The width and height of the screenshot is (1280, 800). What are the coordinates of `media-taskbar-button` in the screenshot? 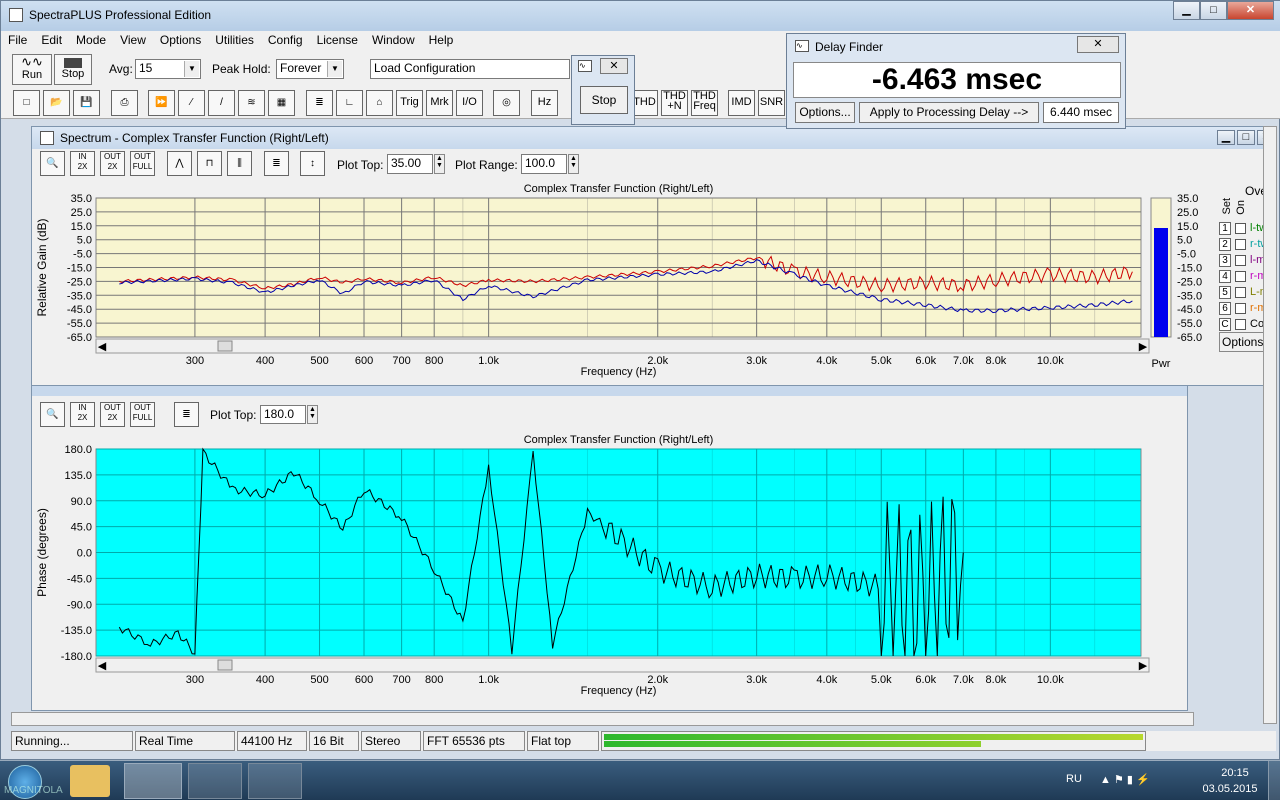 It's located at (215, 781).